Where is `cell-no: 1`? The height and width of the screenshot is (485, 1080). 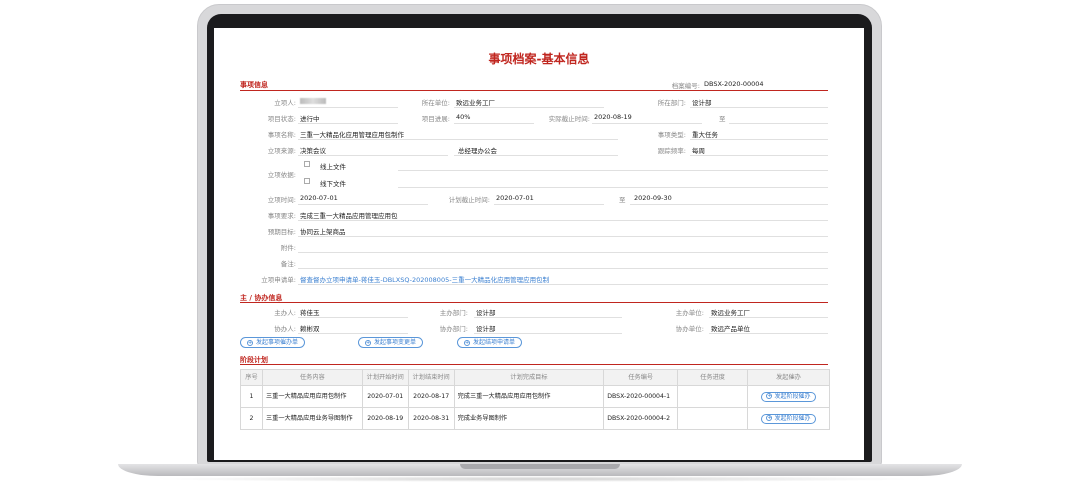
cell-no: 1 is located at coordinates (251, 396).